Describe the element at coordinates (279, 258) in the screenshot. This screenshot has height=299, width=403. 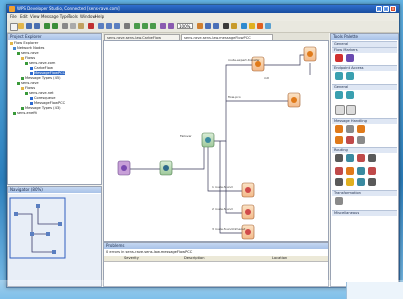
I see `col-location: Location` at that location.